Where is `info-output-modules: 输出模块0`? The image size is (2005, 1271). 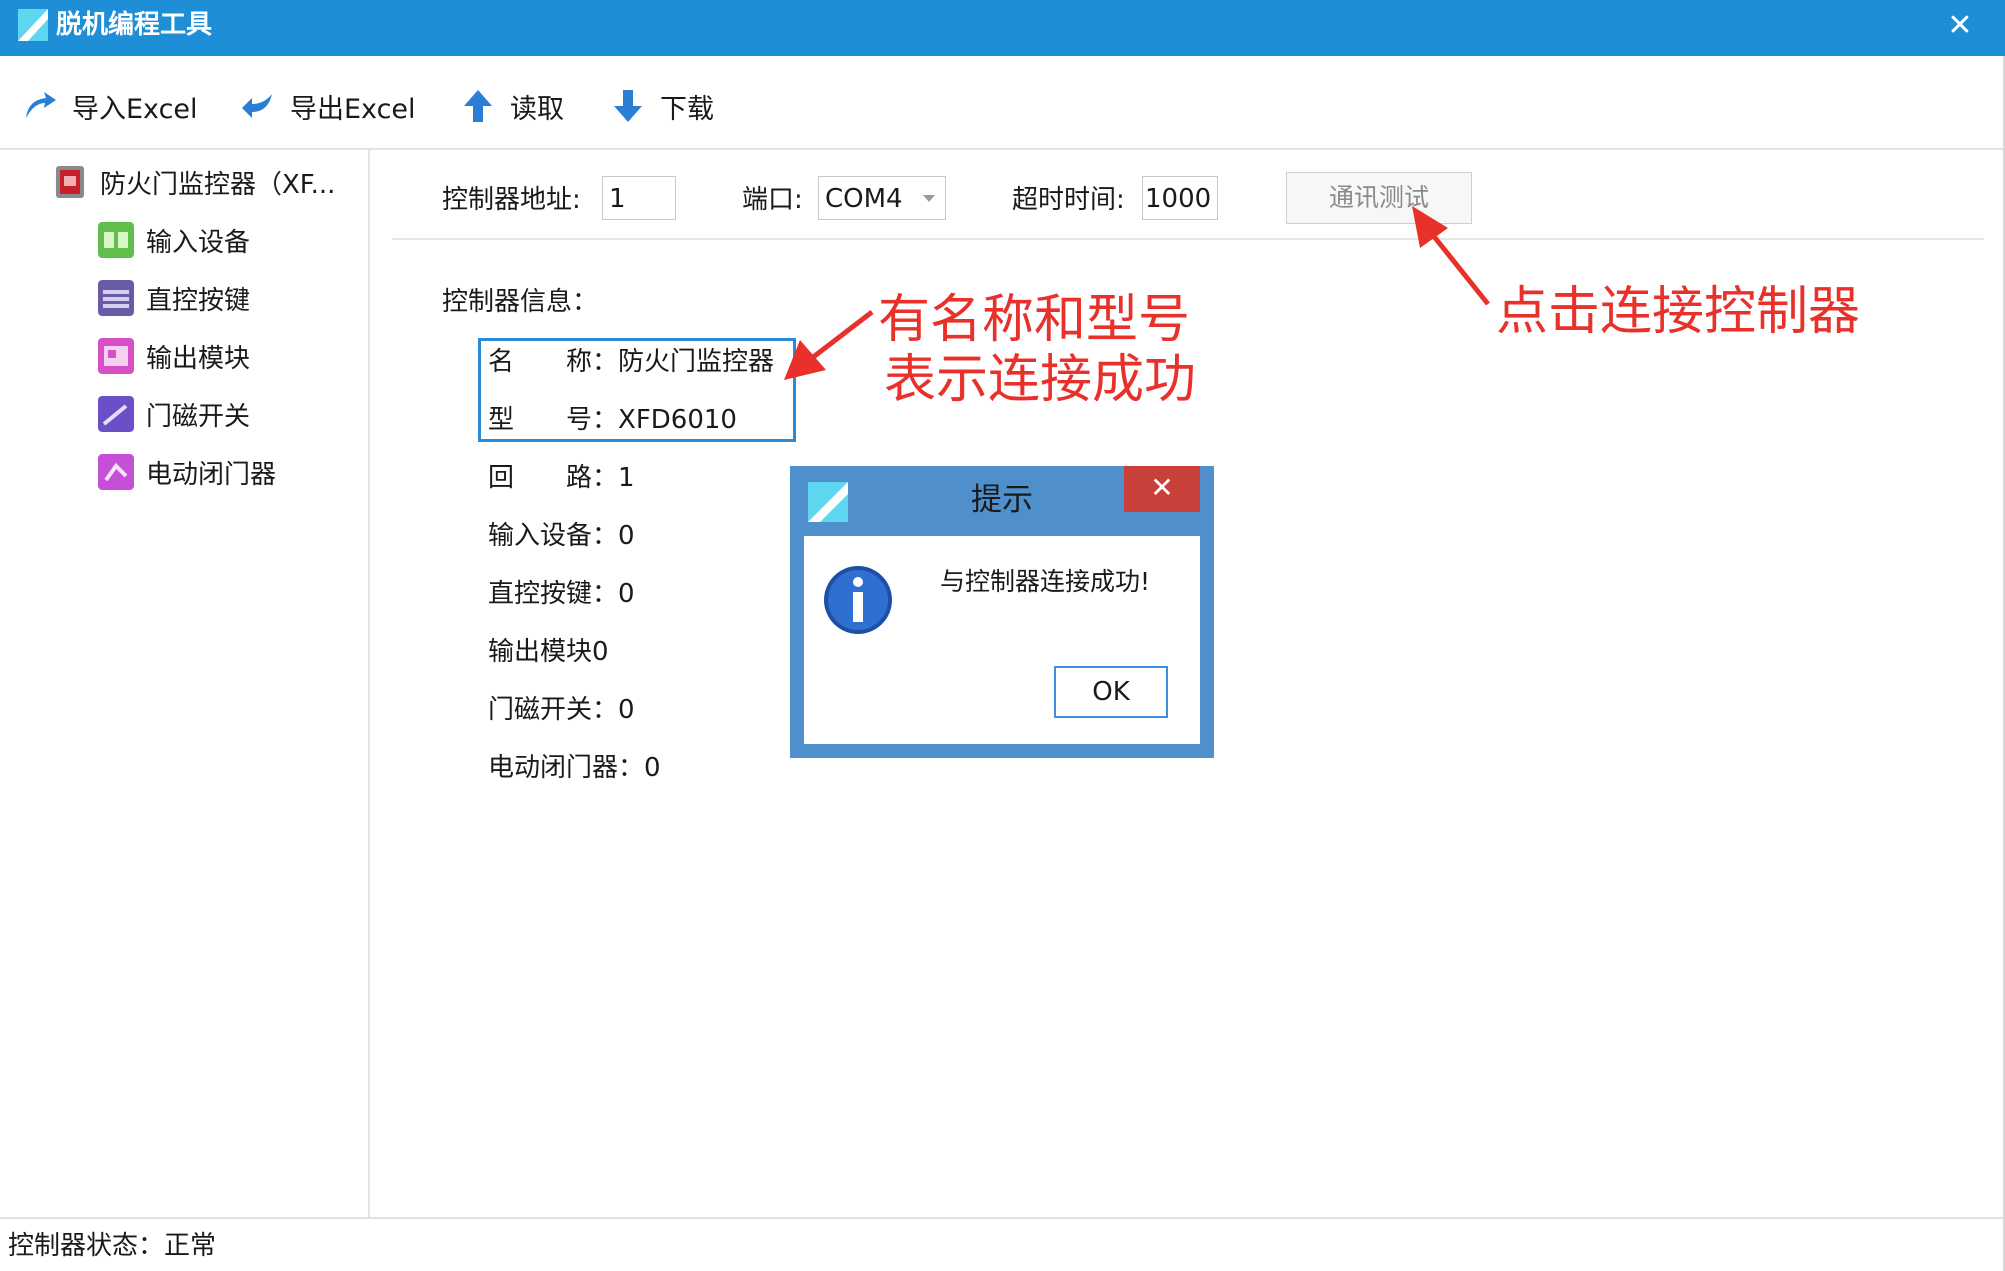
info-output-modules: 输出模块0 is located at coordinates (548, 652).